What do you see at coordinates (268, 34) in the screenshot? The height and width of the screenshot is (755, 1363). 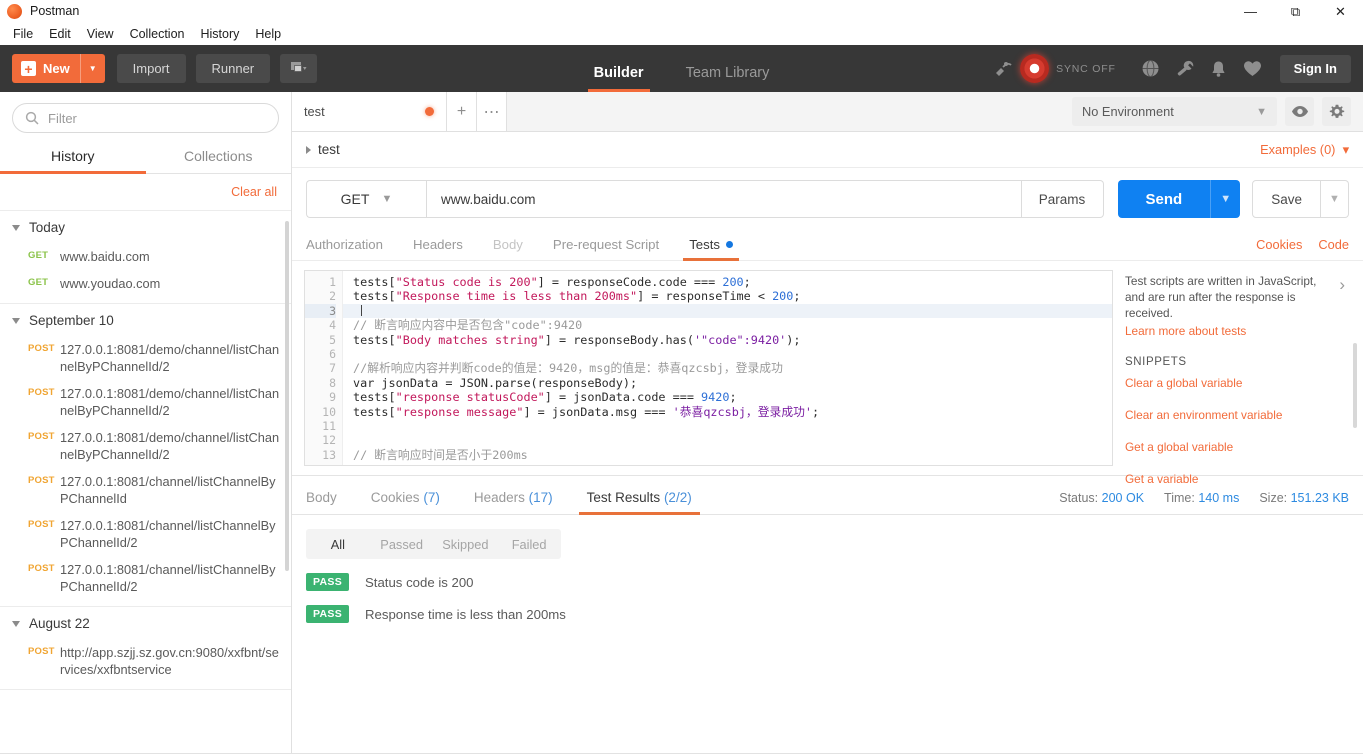 I see `menu-item-help: Help` at bounding box center [268, 34].